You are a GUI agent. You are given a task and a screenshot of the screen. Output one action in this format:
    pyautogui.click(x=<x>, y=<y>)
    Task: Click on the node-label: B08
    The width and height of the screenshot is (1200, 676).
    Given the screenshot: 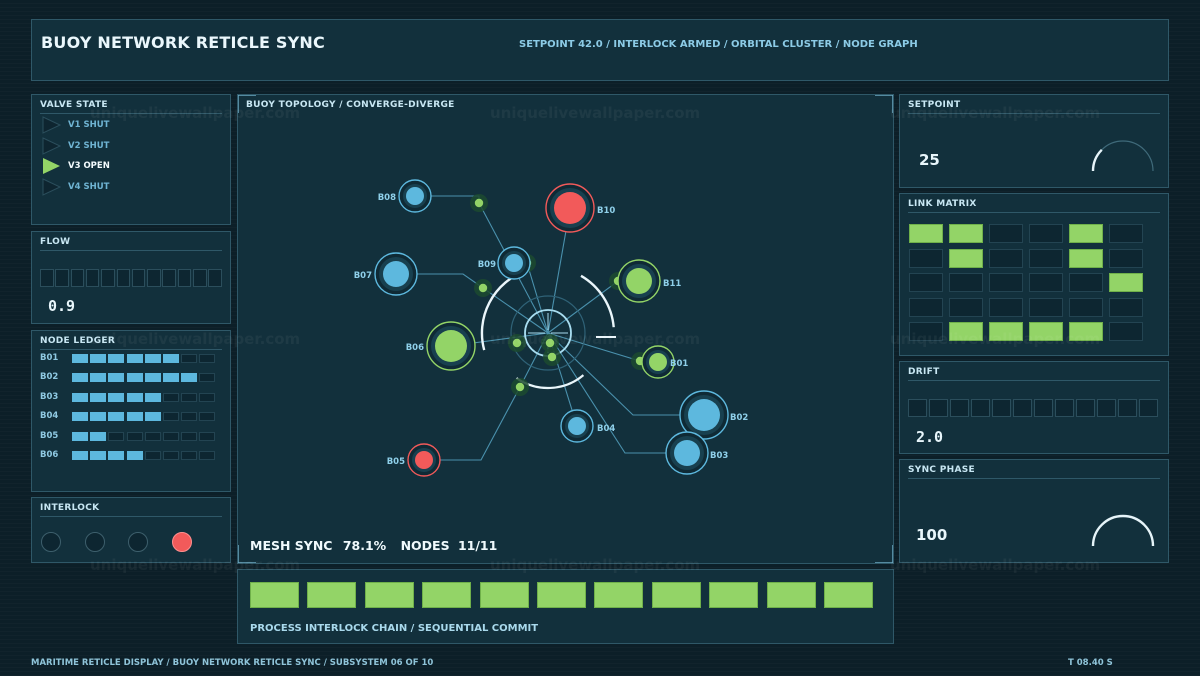 What is the action you would take?
    pyautogui.click(x=387, y=198)
    